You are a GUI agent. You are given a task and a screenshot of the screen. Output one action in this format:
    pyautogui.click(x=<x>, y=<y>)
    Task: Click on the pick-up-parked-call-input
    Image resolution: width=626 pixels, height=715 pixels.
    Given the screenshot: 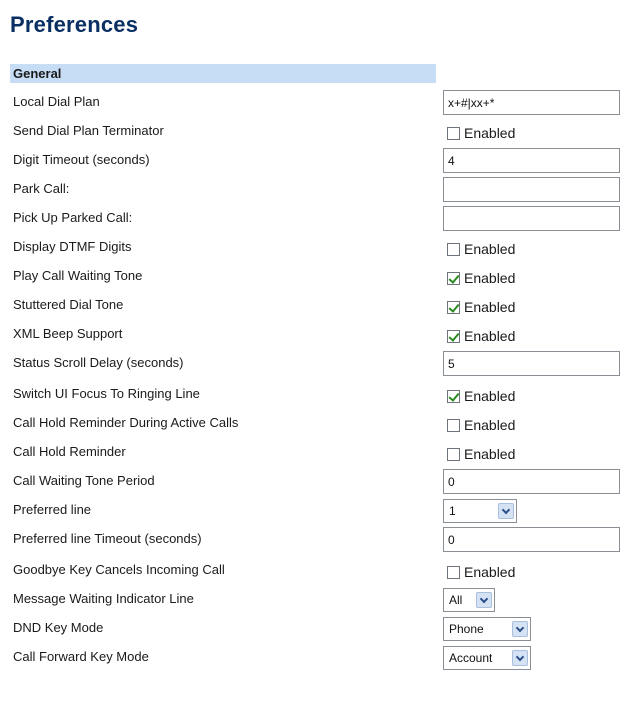 What is the action you would take?
    pyautogui.click(x=531, y=218)
    